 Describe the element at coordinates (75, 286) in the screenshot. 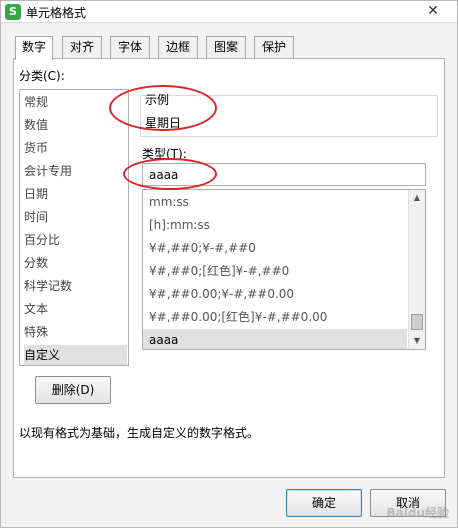

I see `category-item-scientific: 科学记数` at that location.